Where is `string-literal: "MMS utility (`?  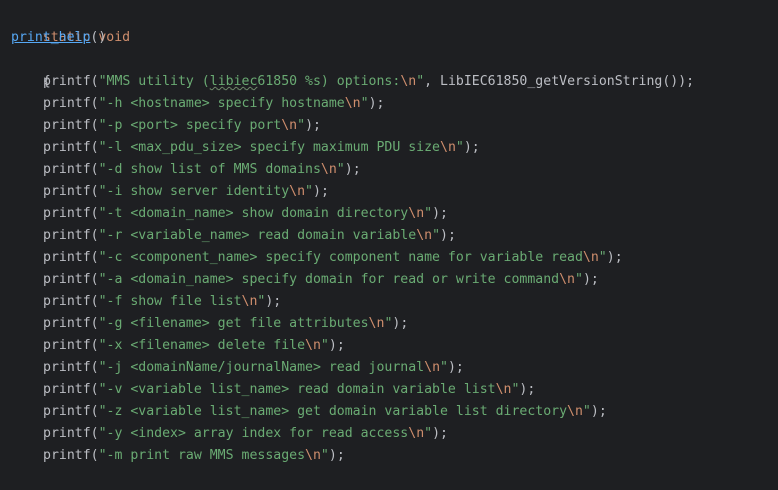
string-literal: "MMS utility ( is located at coordinates (154, 81).